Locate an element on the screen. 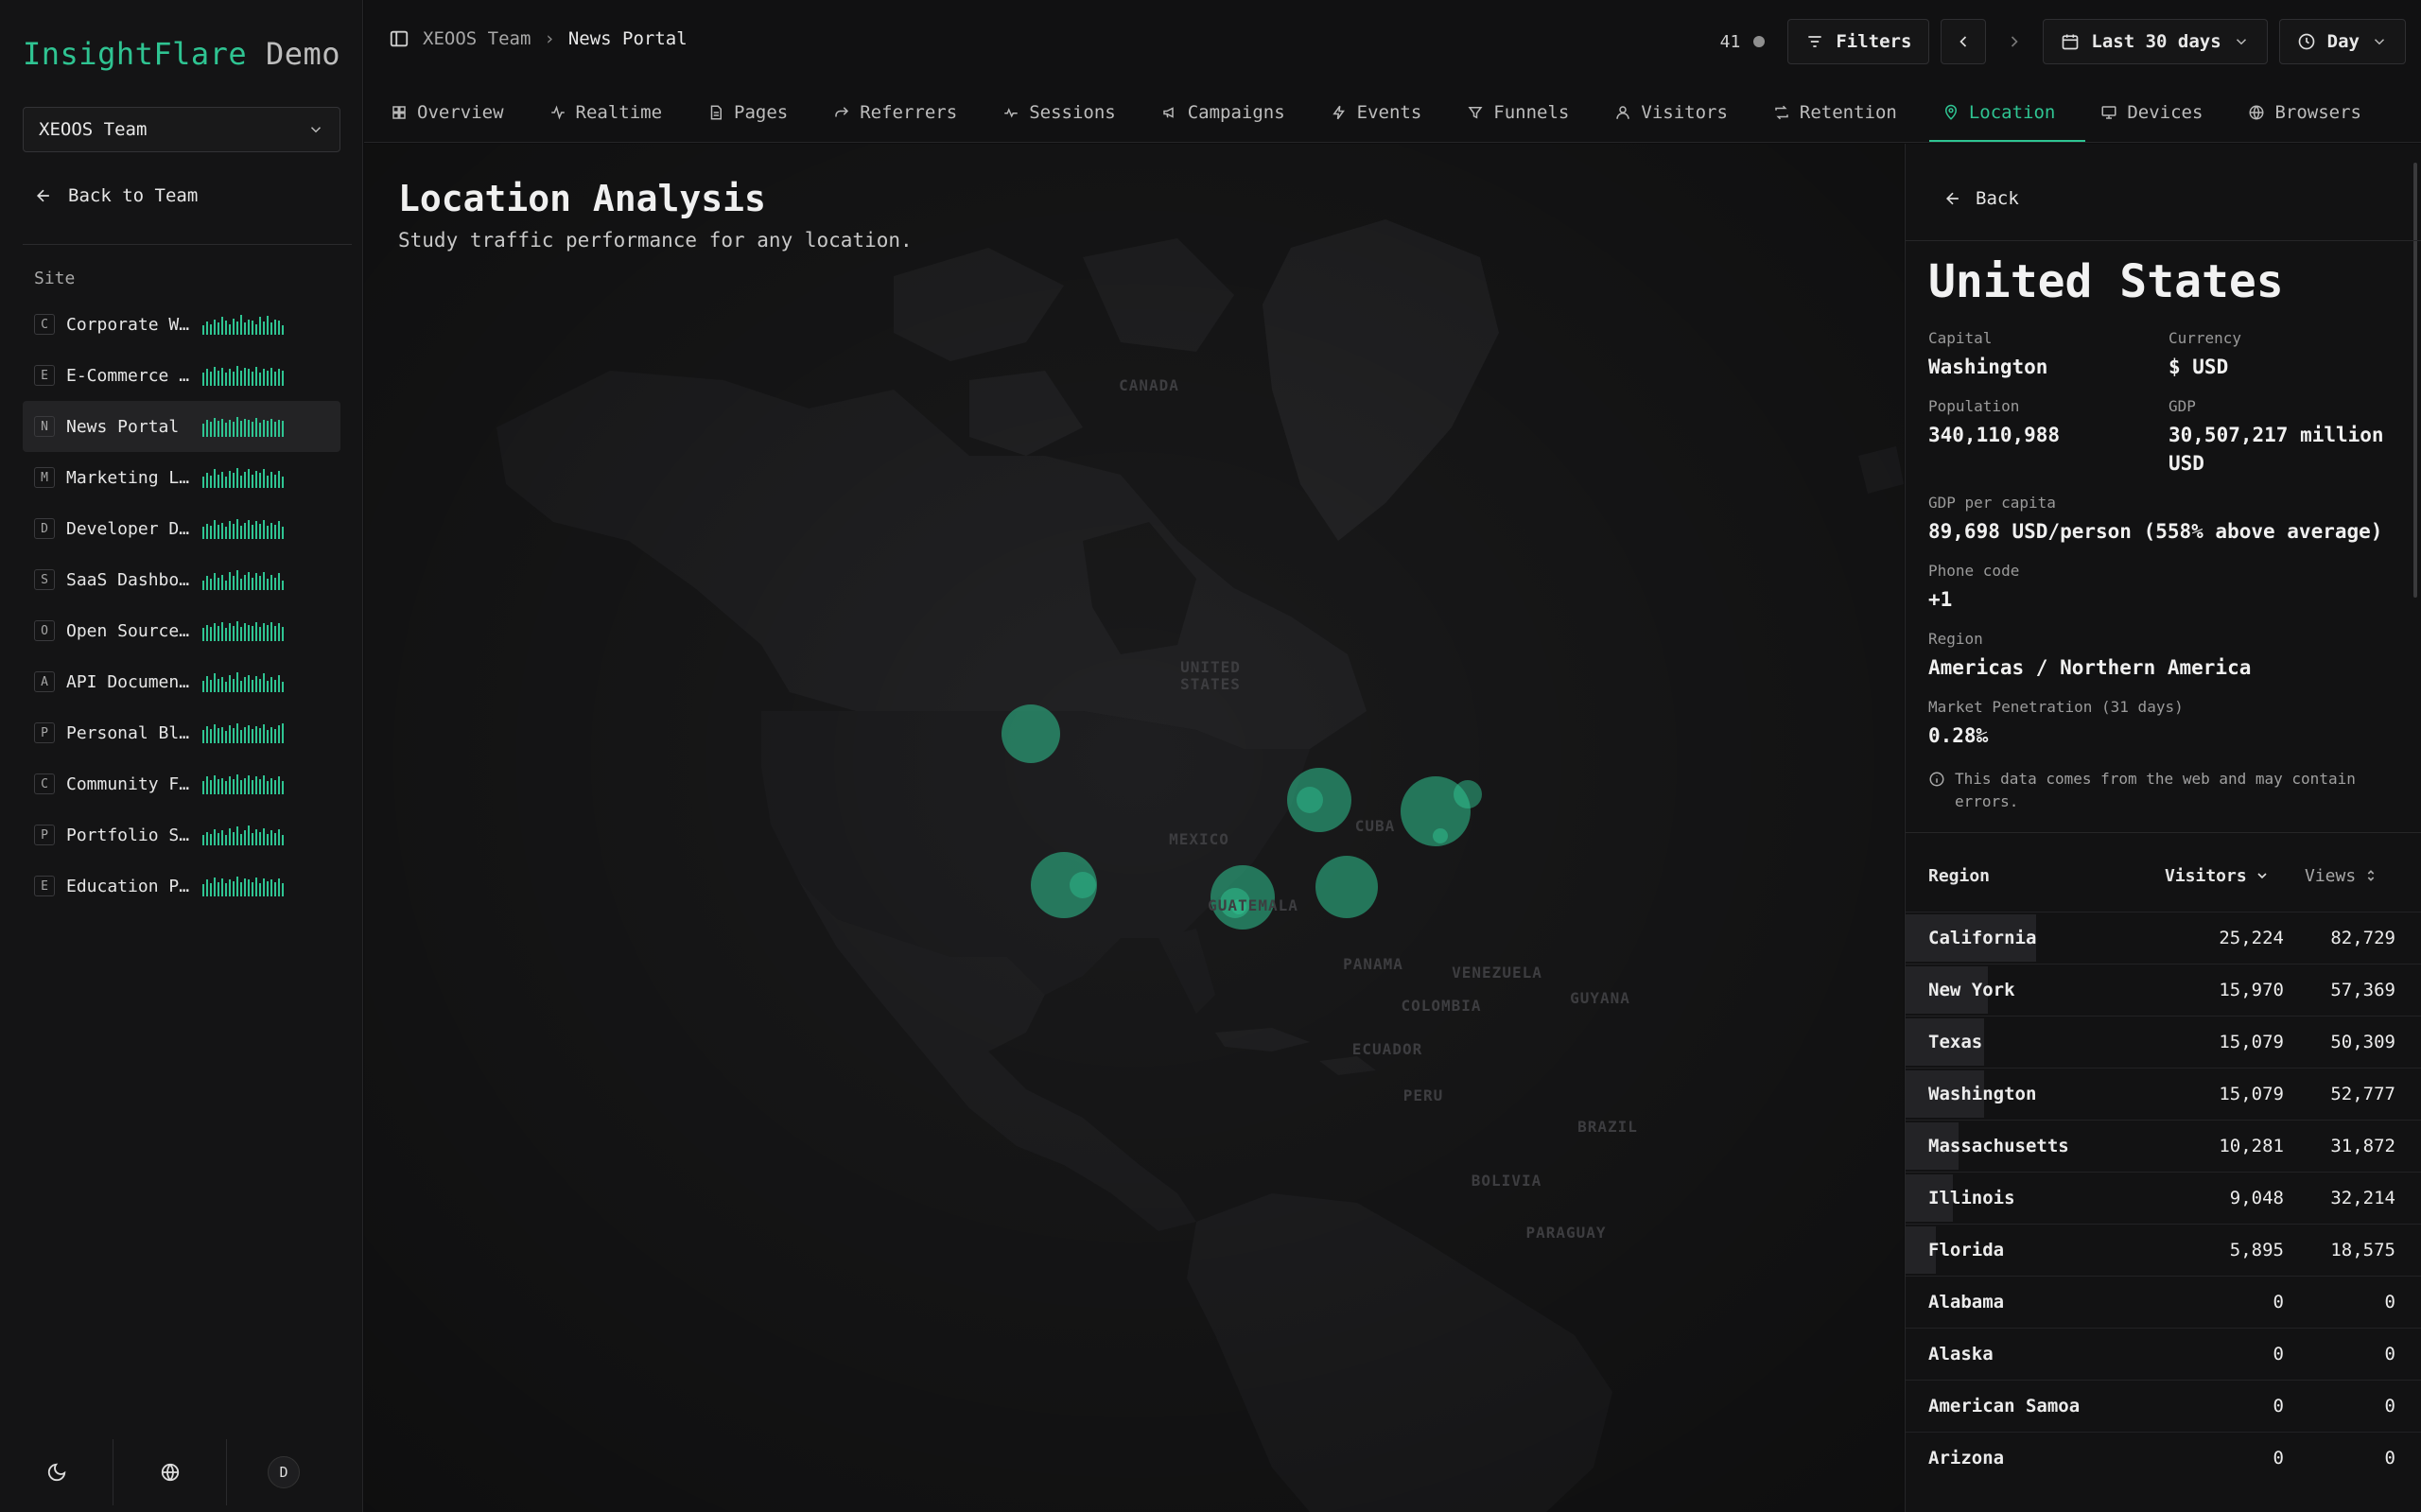 The image size is (2421, 1512). tab-sessions: Sessions is located at coordinates (1069, 113).